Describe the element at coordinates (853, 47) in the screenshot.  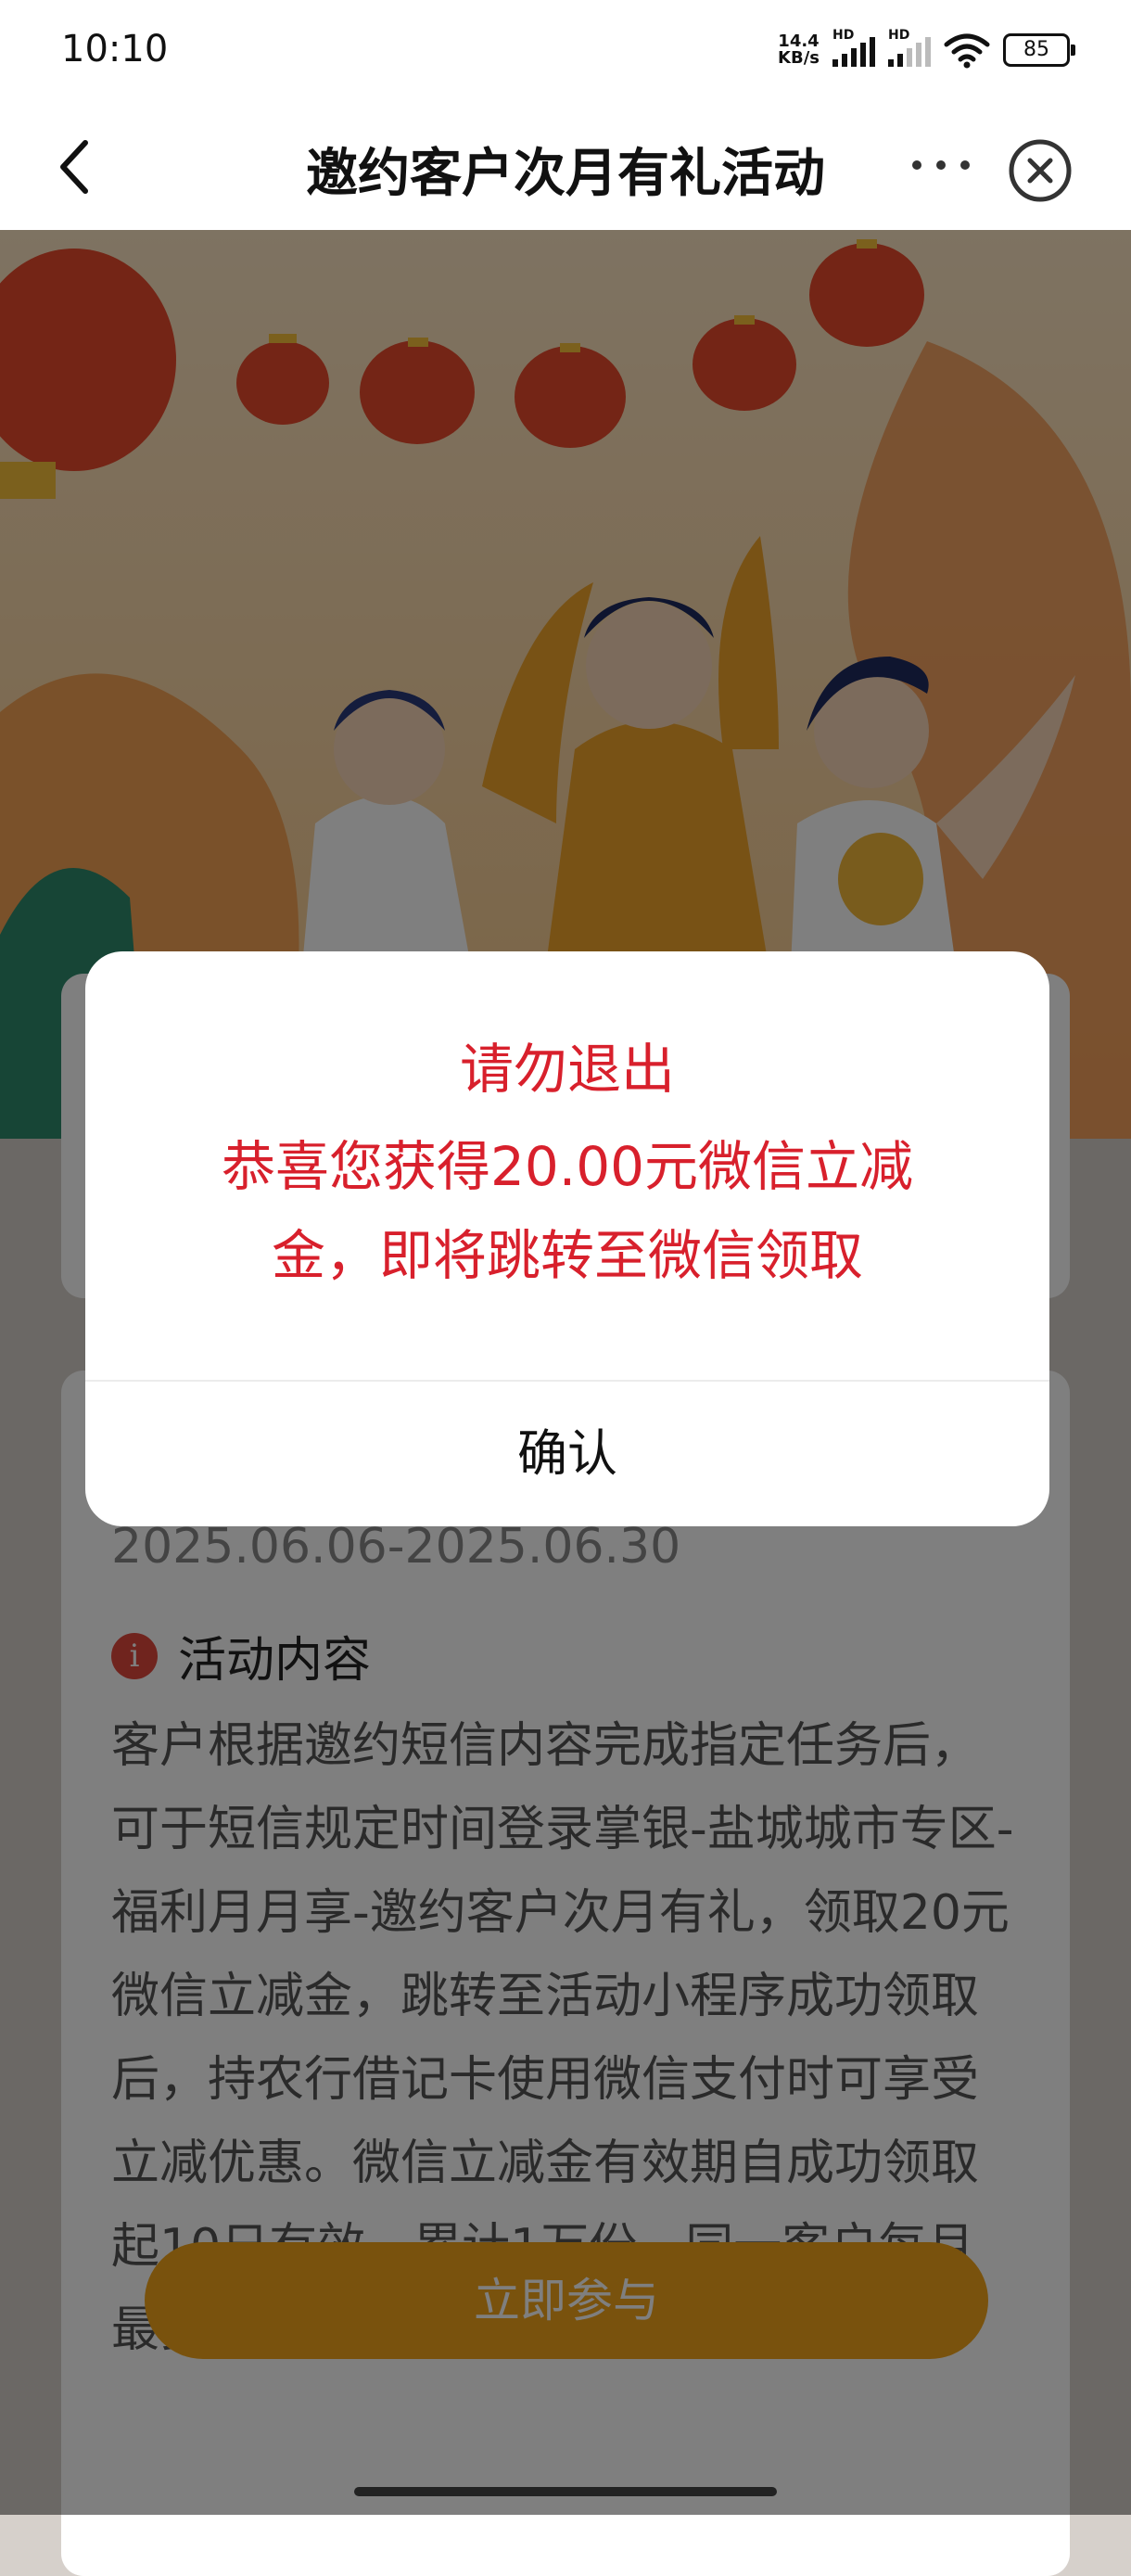
I see `signal-sim1-icon: HD` at that location.